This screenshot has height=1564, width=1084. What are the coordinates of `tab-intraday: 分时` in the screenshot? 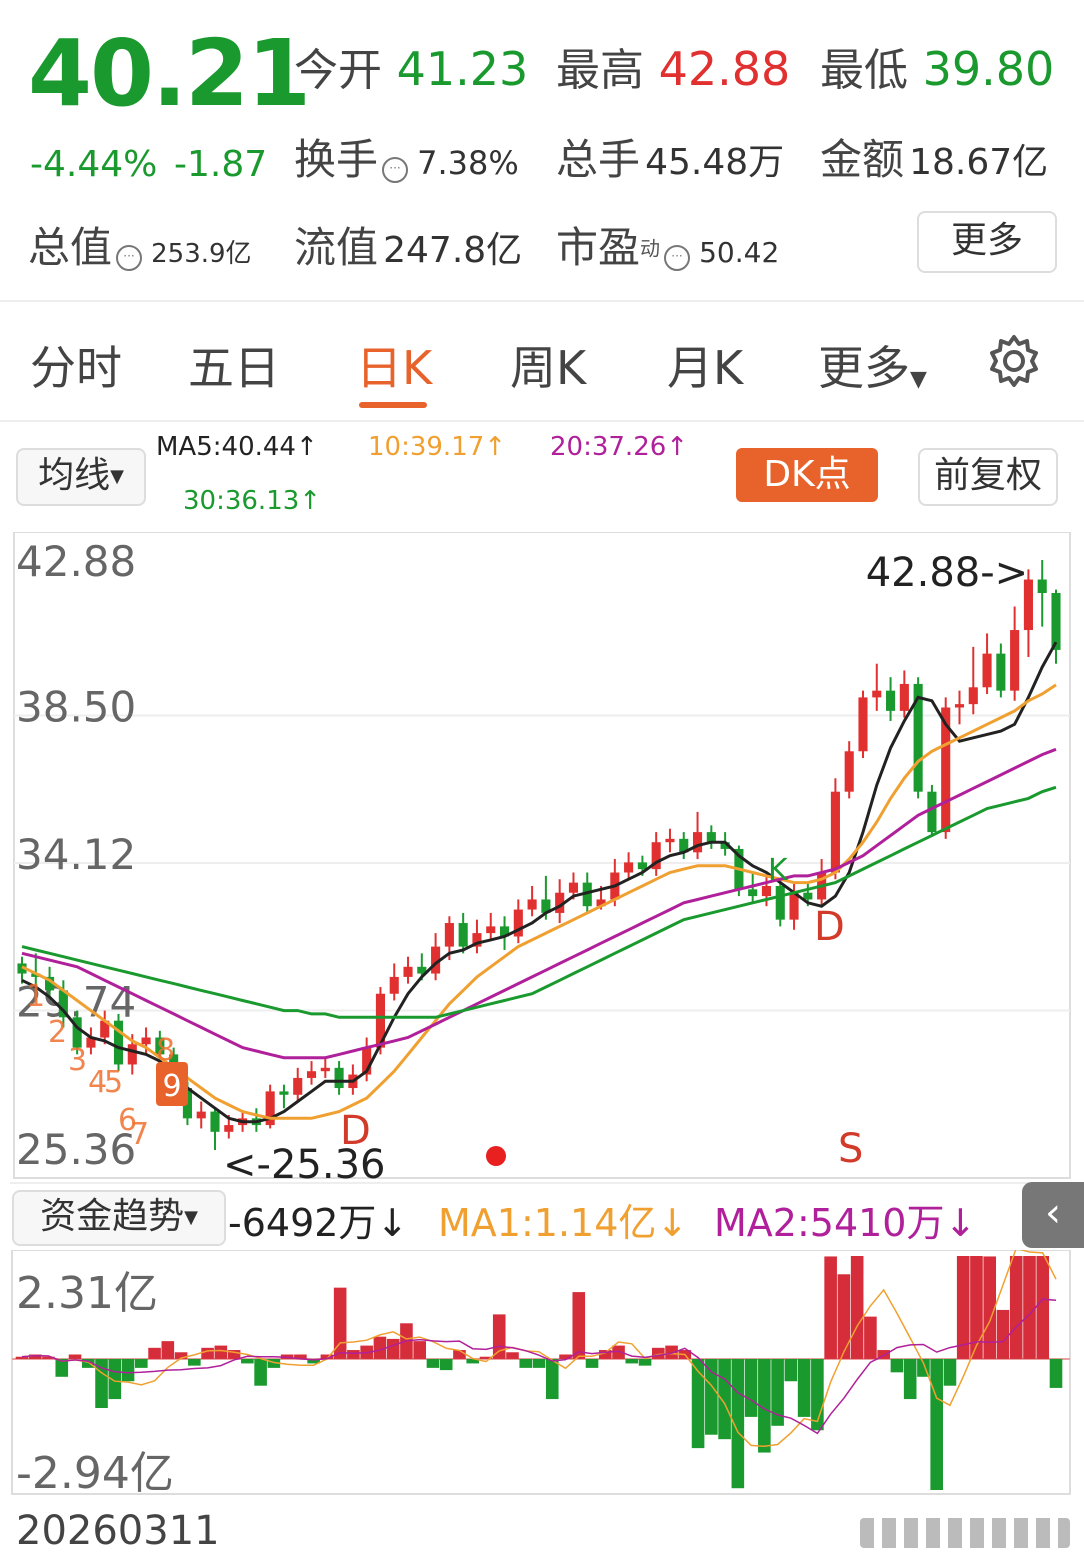 It's located at (76, 365).